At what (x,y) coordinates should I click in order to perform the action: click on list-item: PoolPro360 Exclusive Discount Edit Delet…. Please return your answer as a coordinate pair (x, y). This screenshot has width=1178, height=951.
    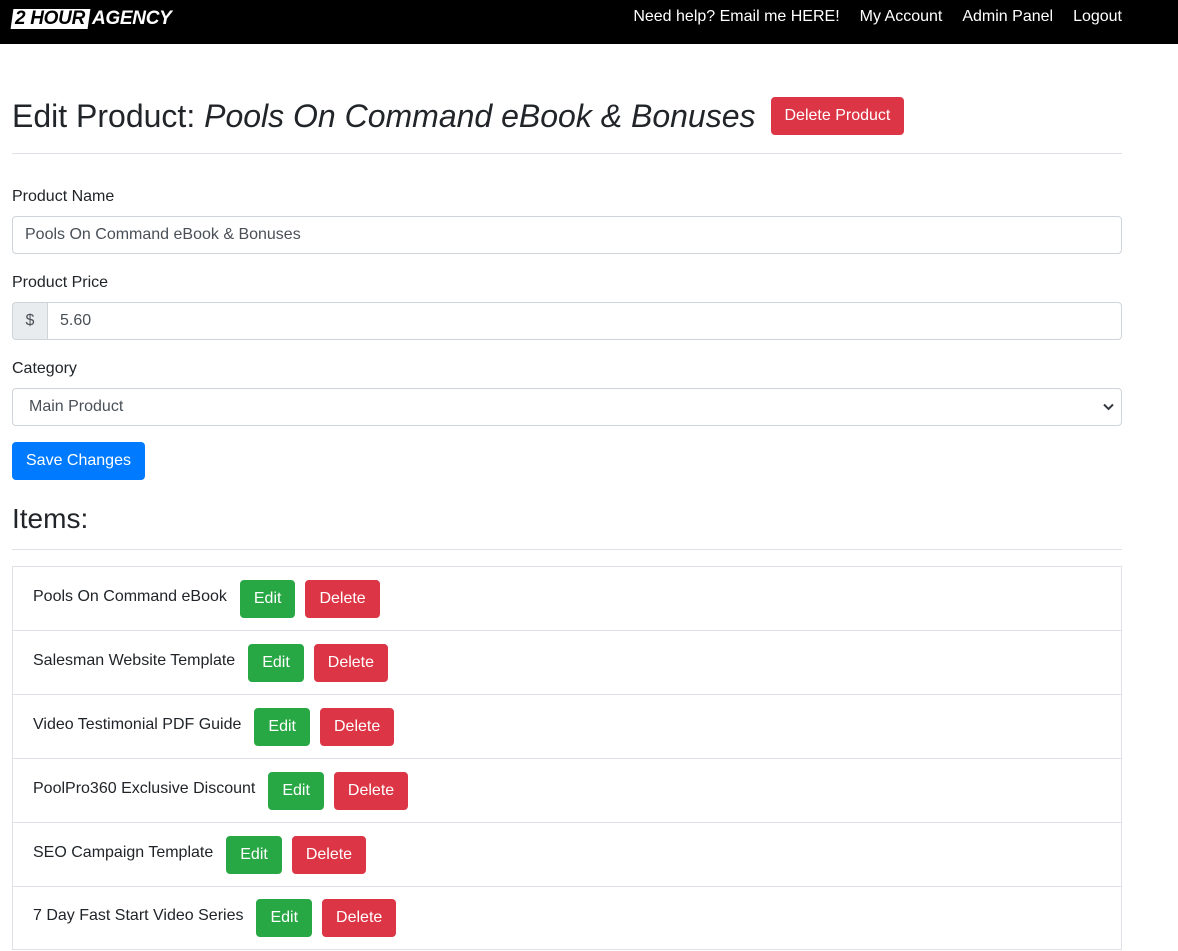
    Looking at the image, I should click on (567, 790).